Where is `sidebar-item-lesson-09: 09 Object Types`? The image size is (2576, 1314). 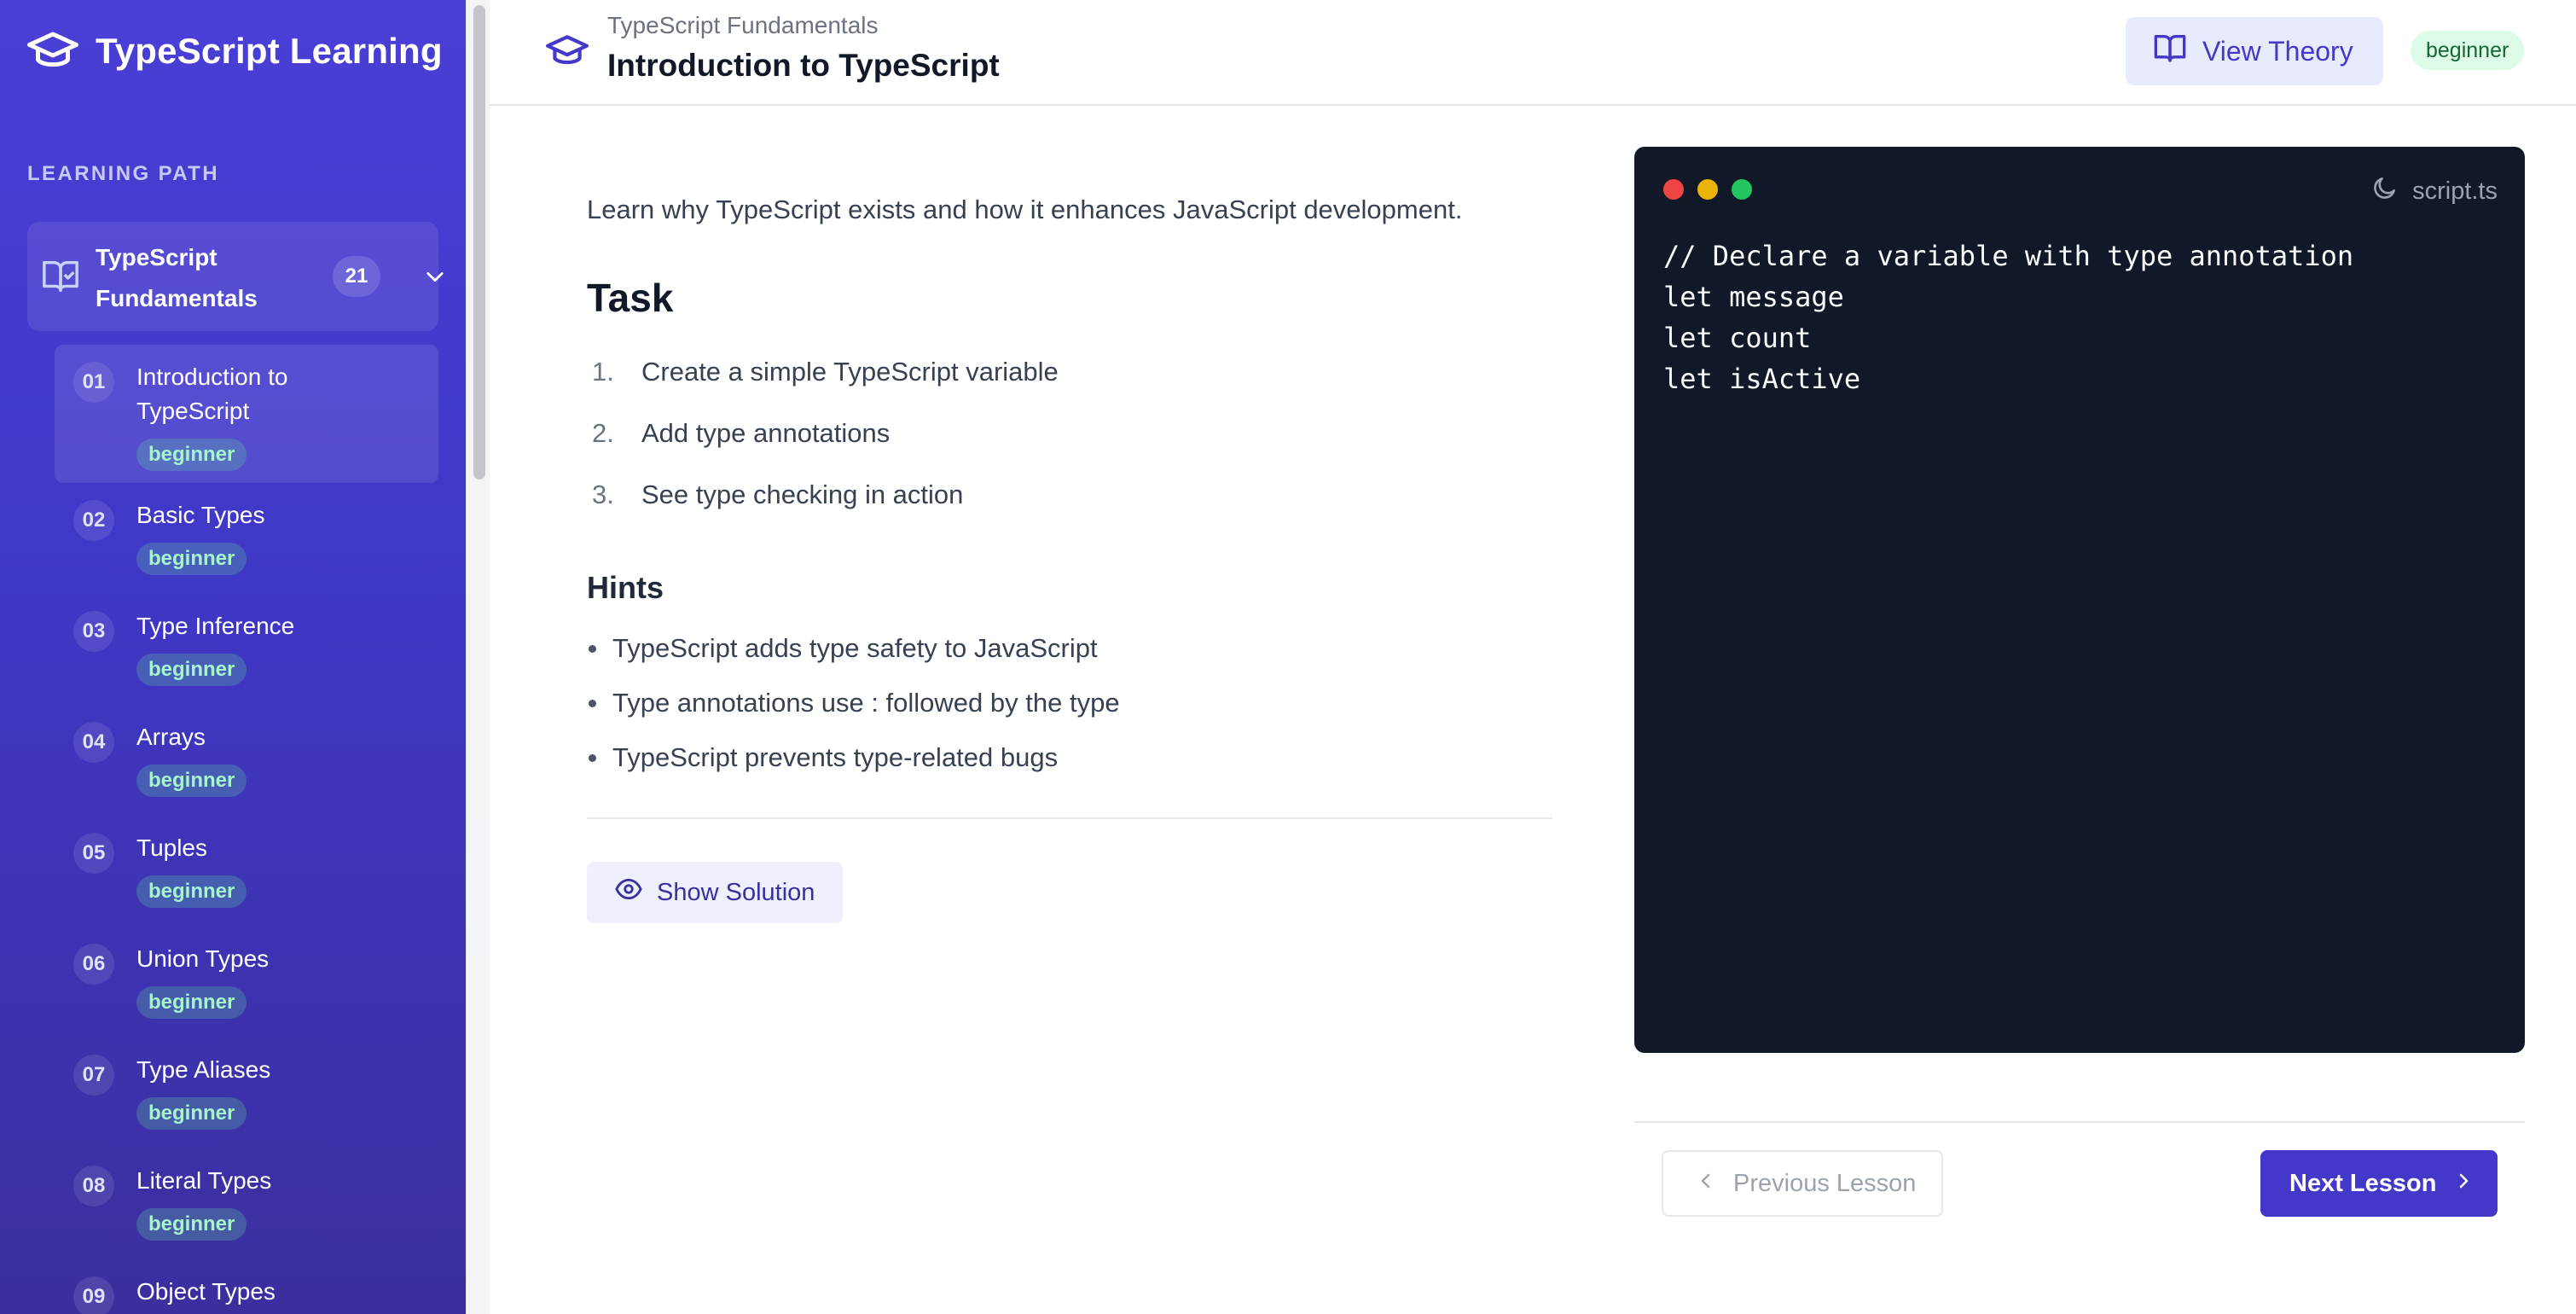
sidebar-item-lesson-09: 09 Object Types is located at coordinates (246, 1287).